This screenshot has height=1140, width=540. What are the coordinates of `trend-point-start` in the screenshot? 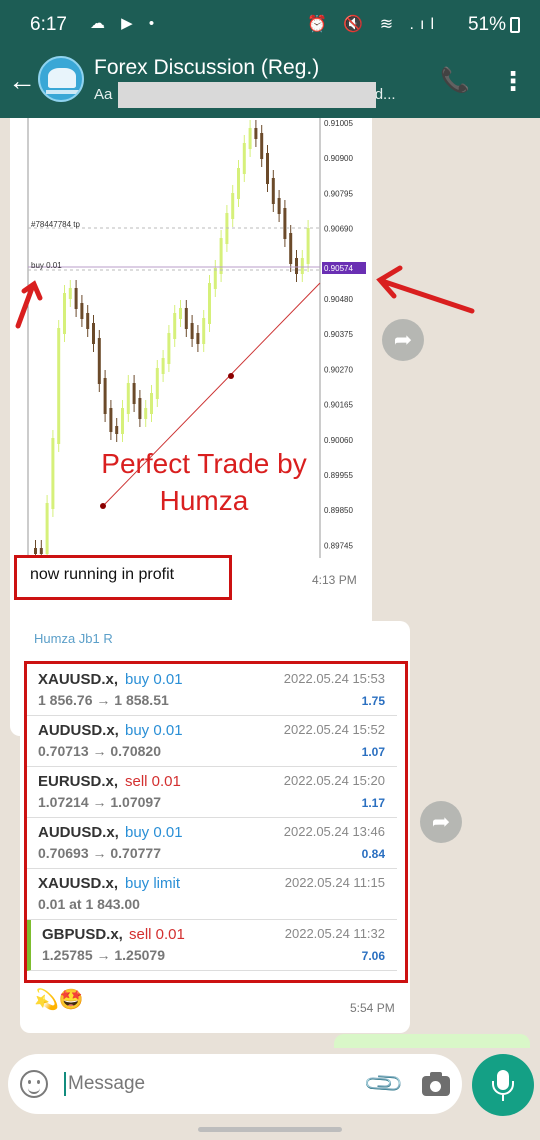 It's located at (103, 506).